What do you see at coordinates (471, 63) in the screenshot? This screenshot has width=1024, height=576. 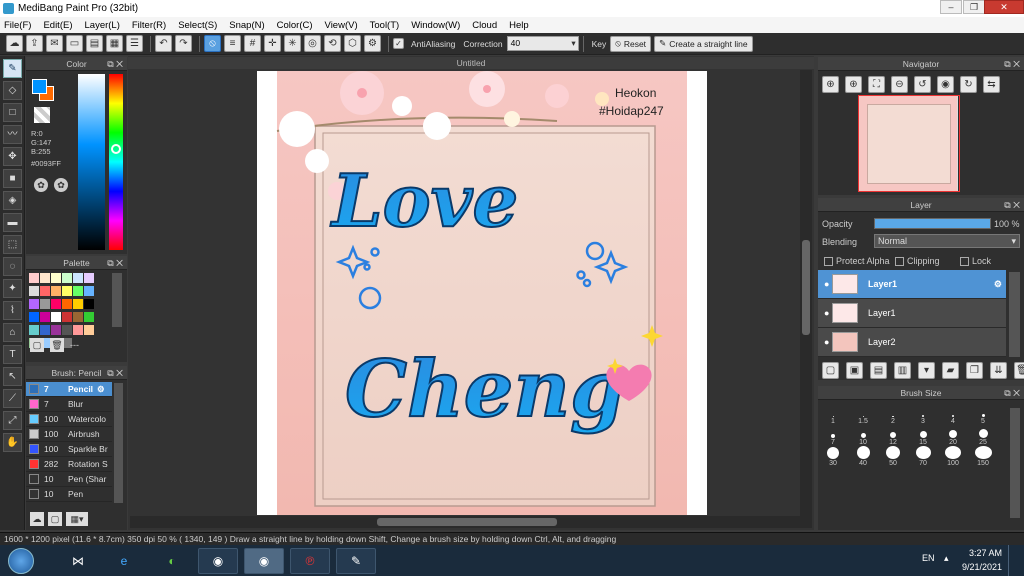 I see `document-tab: Untitled` at bounding box center [471, 63].